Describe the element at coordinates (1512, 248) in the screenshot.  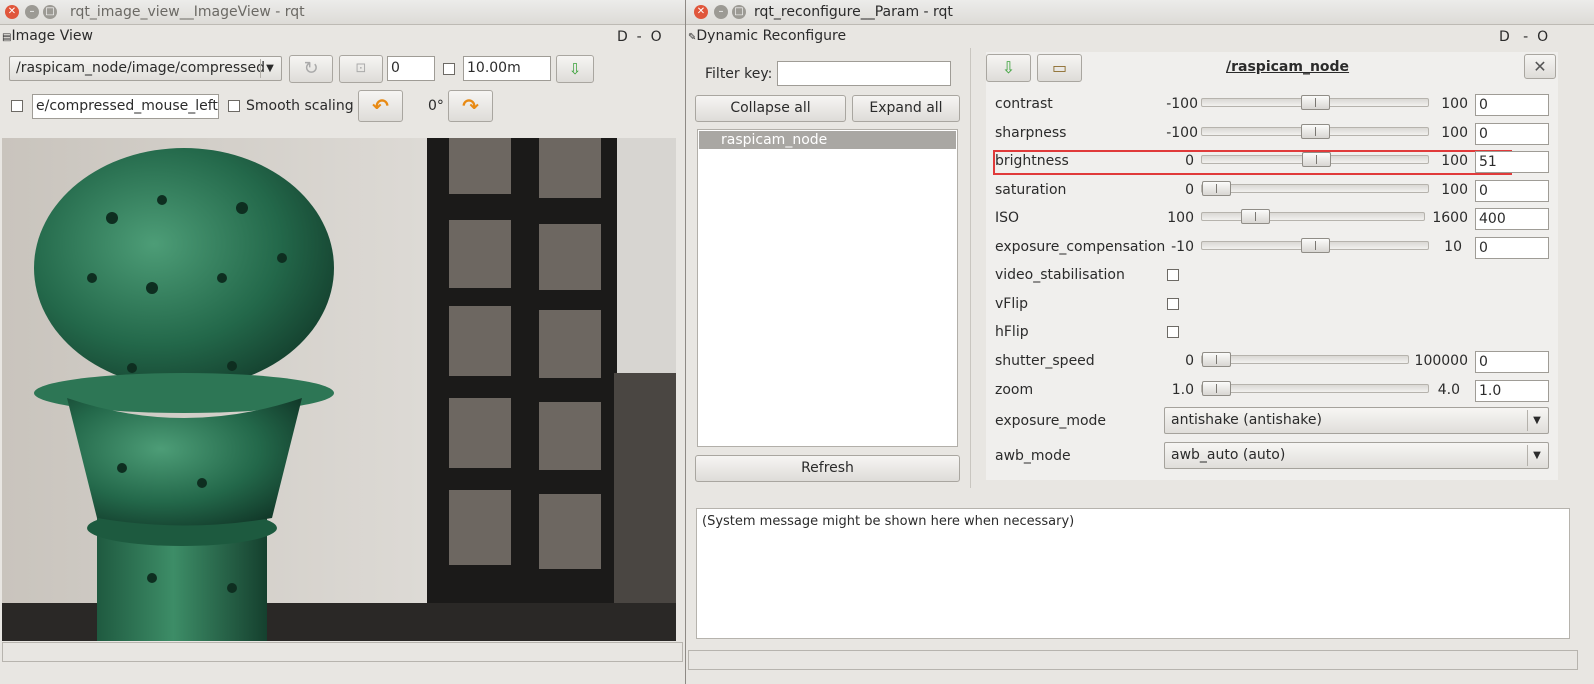
I see `exposure-compensation-input: 0` at that location.